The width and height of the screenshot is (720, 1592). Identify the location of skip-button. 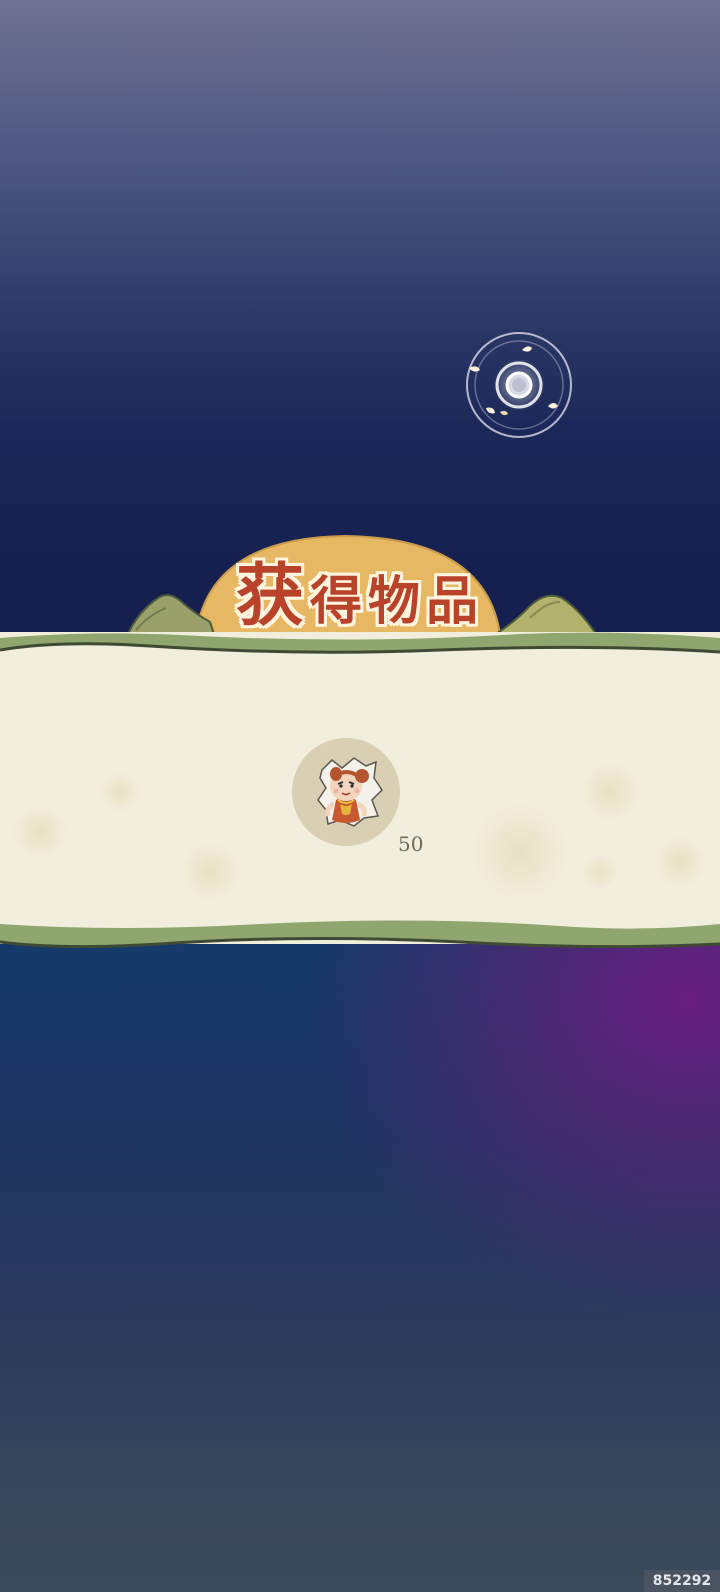
(519, 385).